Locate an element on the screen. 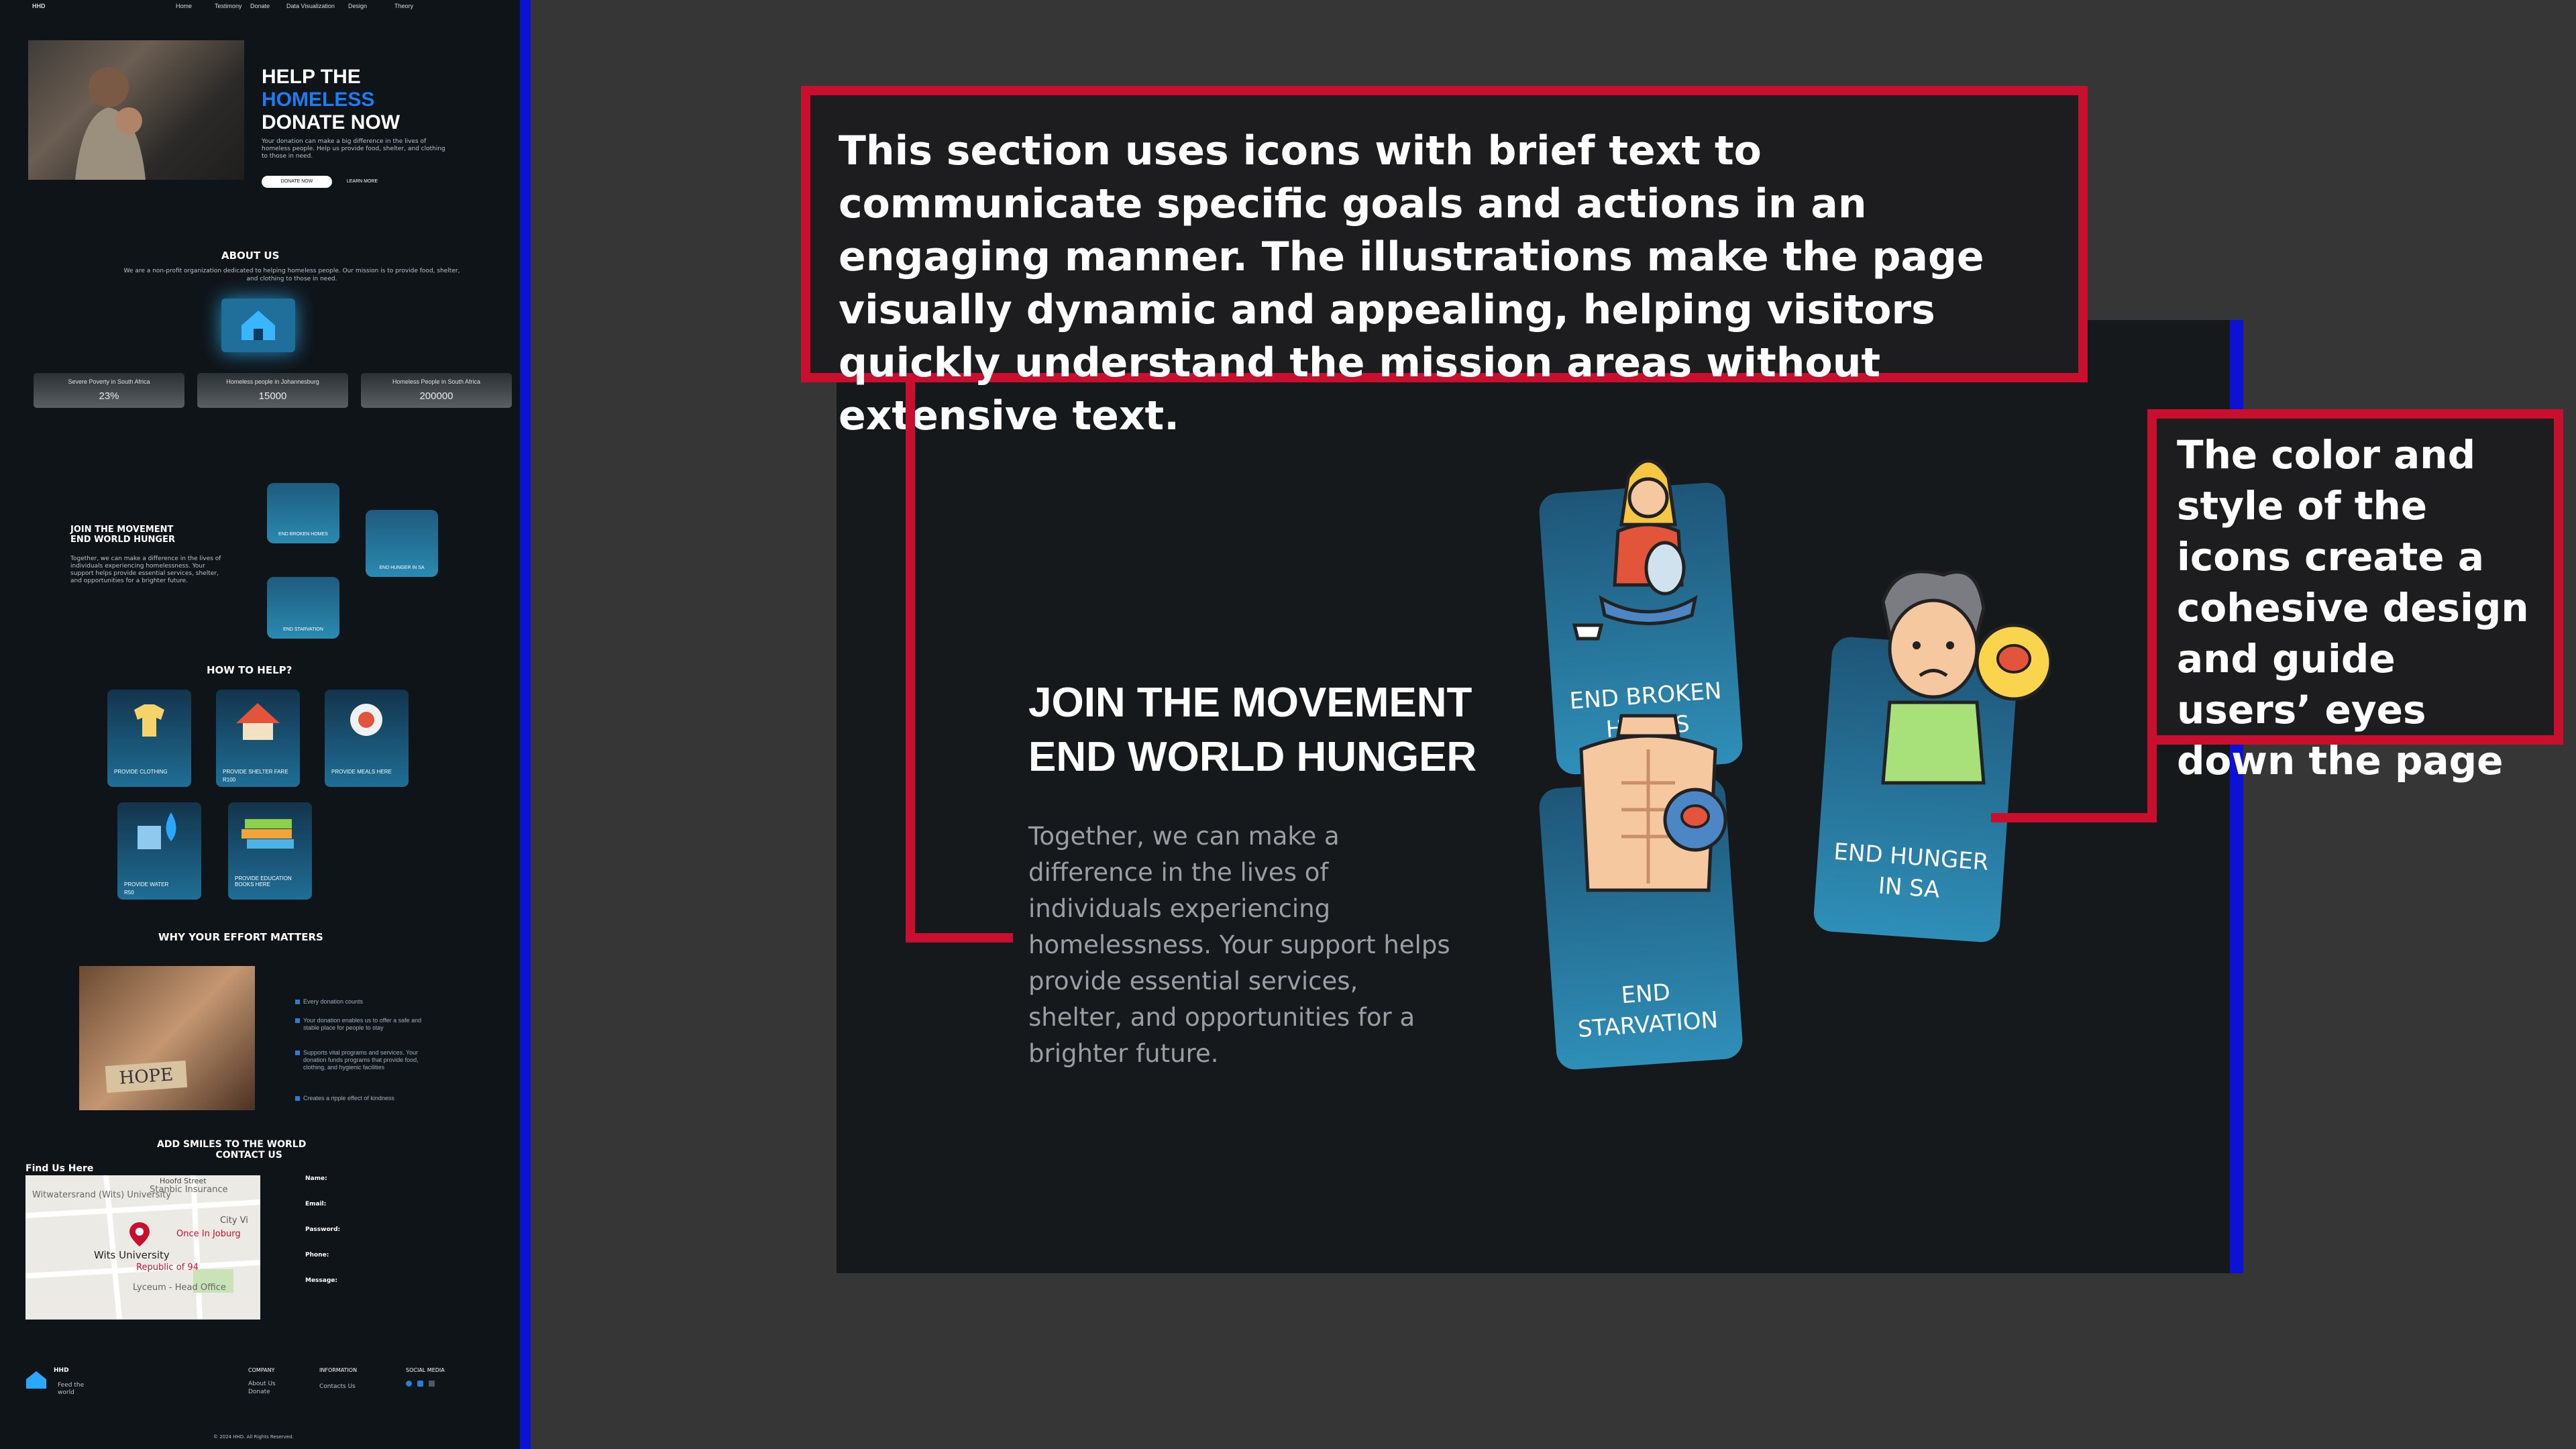  map-label: City Vi is located at coordinates (234, 1221).